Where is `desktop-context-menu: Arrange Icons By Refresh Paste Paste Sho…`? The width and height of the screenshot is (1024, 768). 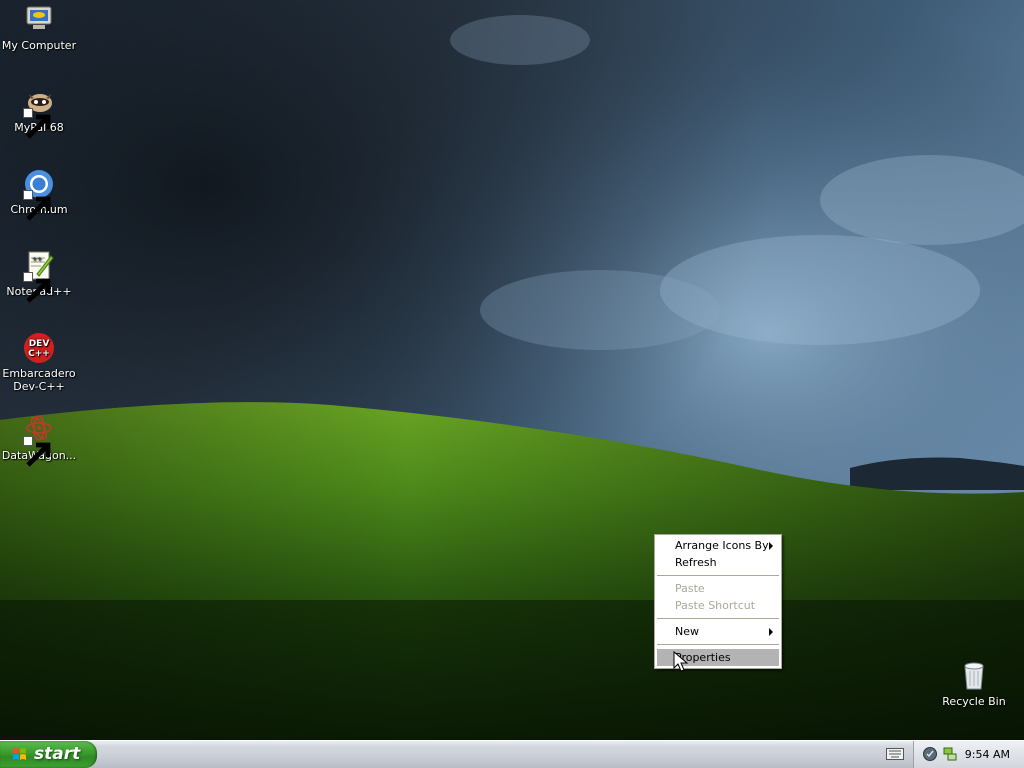 desktop-context-menu: Arrange Icons By Refresh Paste Paste Sho… is located at coordinates (718, 601).